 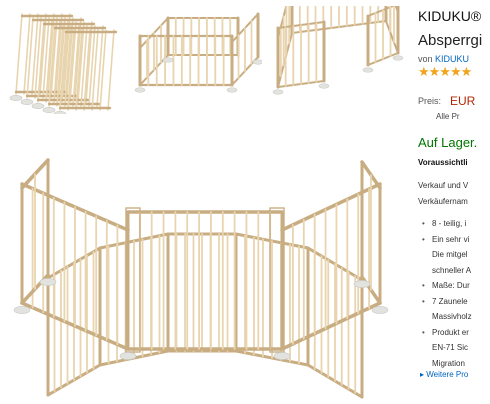 I want to click on bullet-item: EN-71 Sic, so click(x=450, y=347).